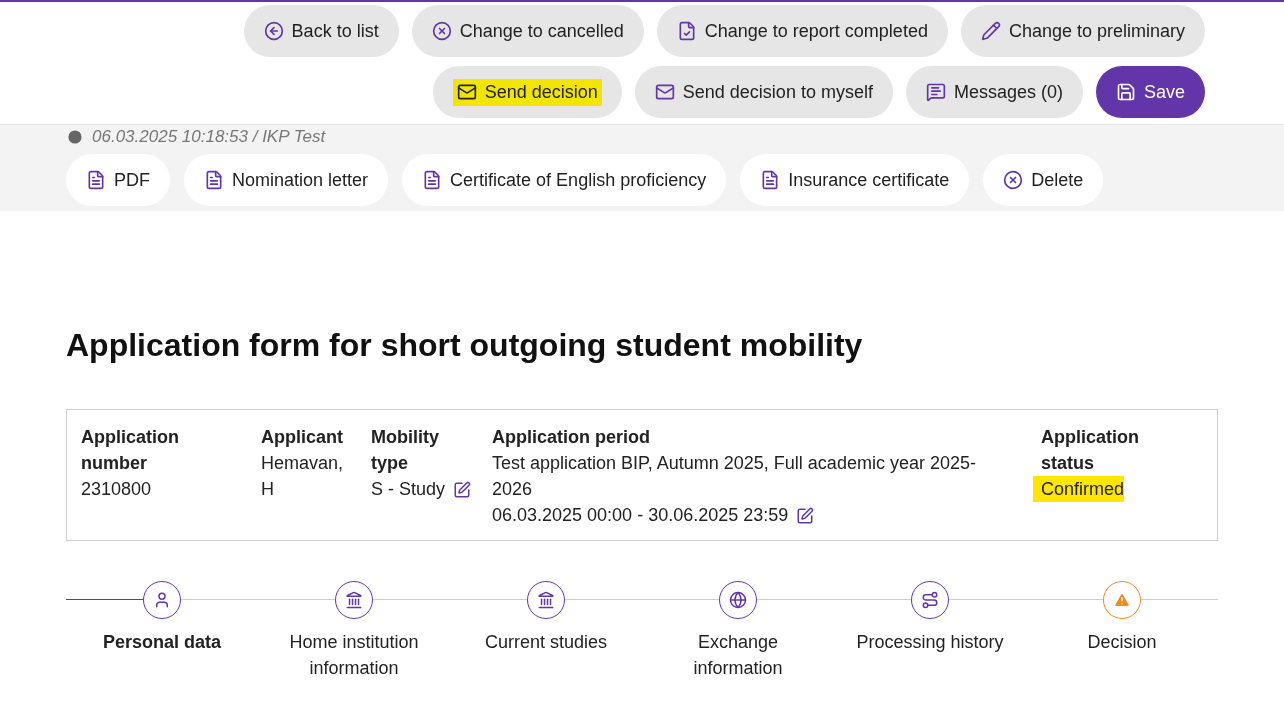 The height and width of the screenshot is (705, 1284). What do you see at coordinates (405, 450) in the screenshot?
I see `field-label: Mobility type` at bounding box center [405, 450].